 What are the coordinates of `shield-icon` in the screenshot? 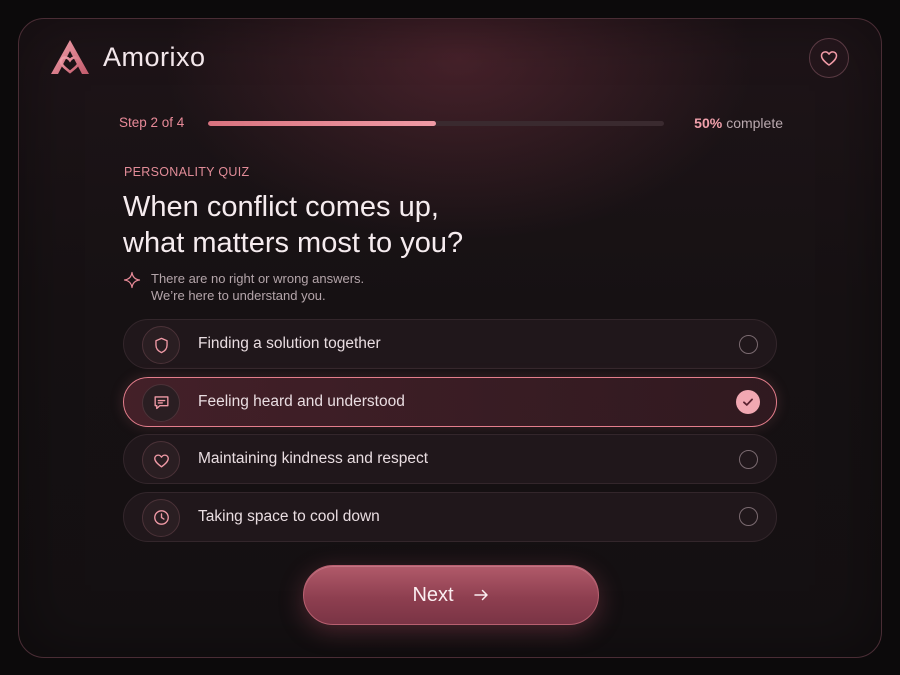 It's located at (161, 345).